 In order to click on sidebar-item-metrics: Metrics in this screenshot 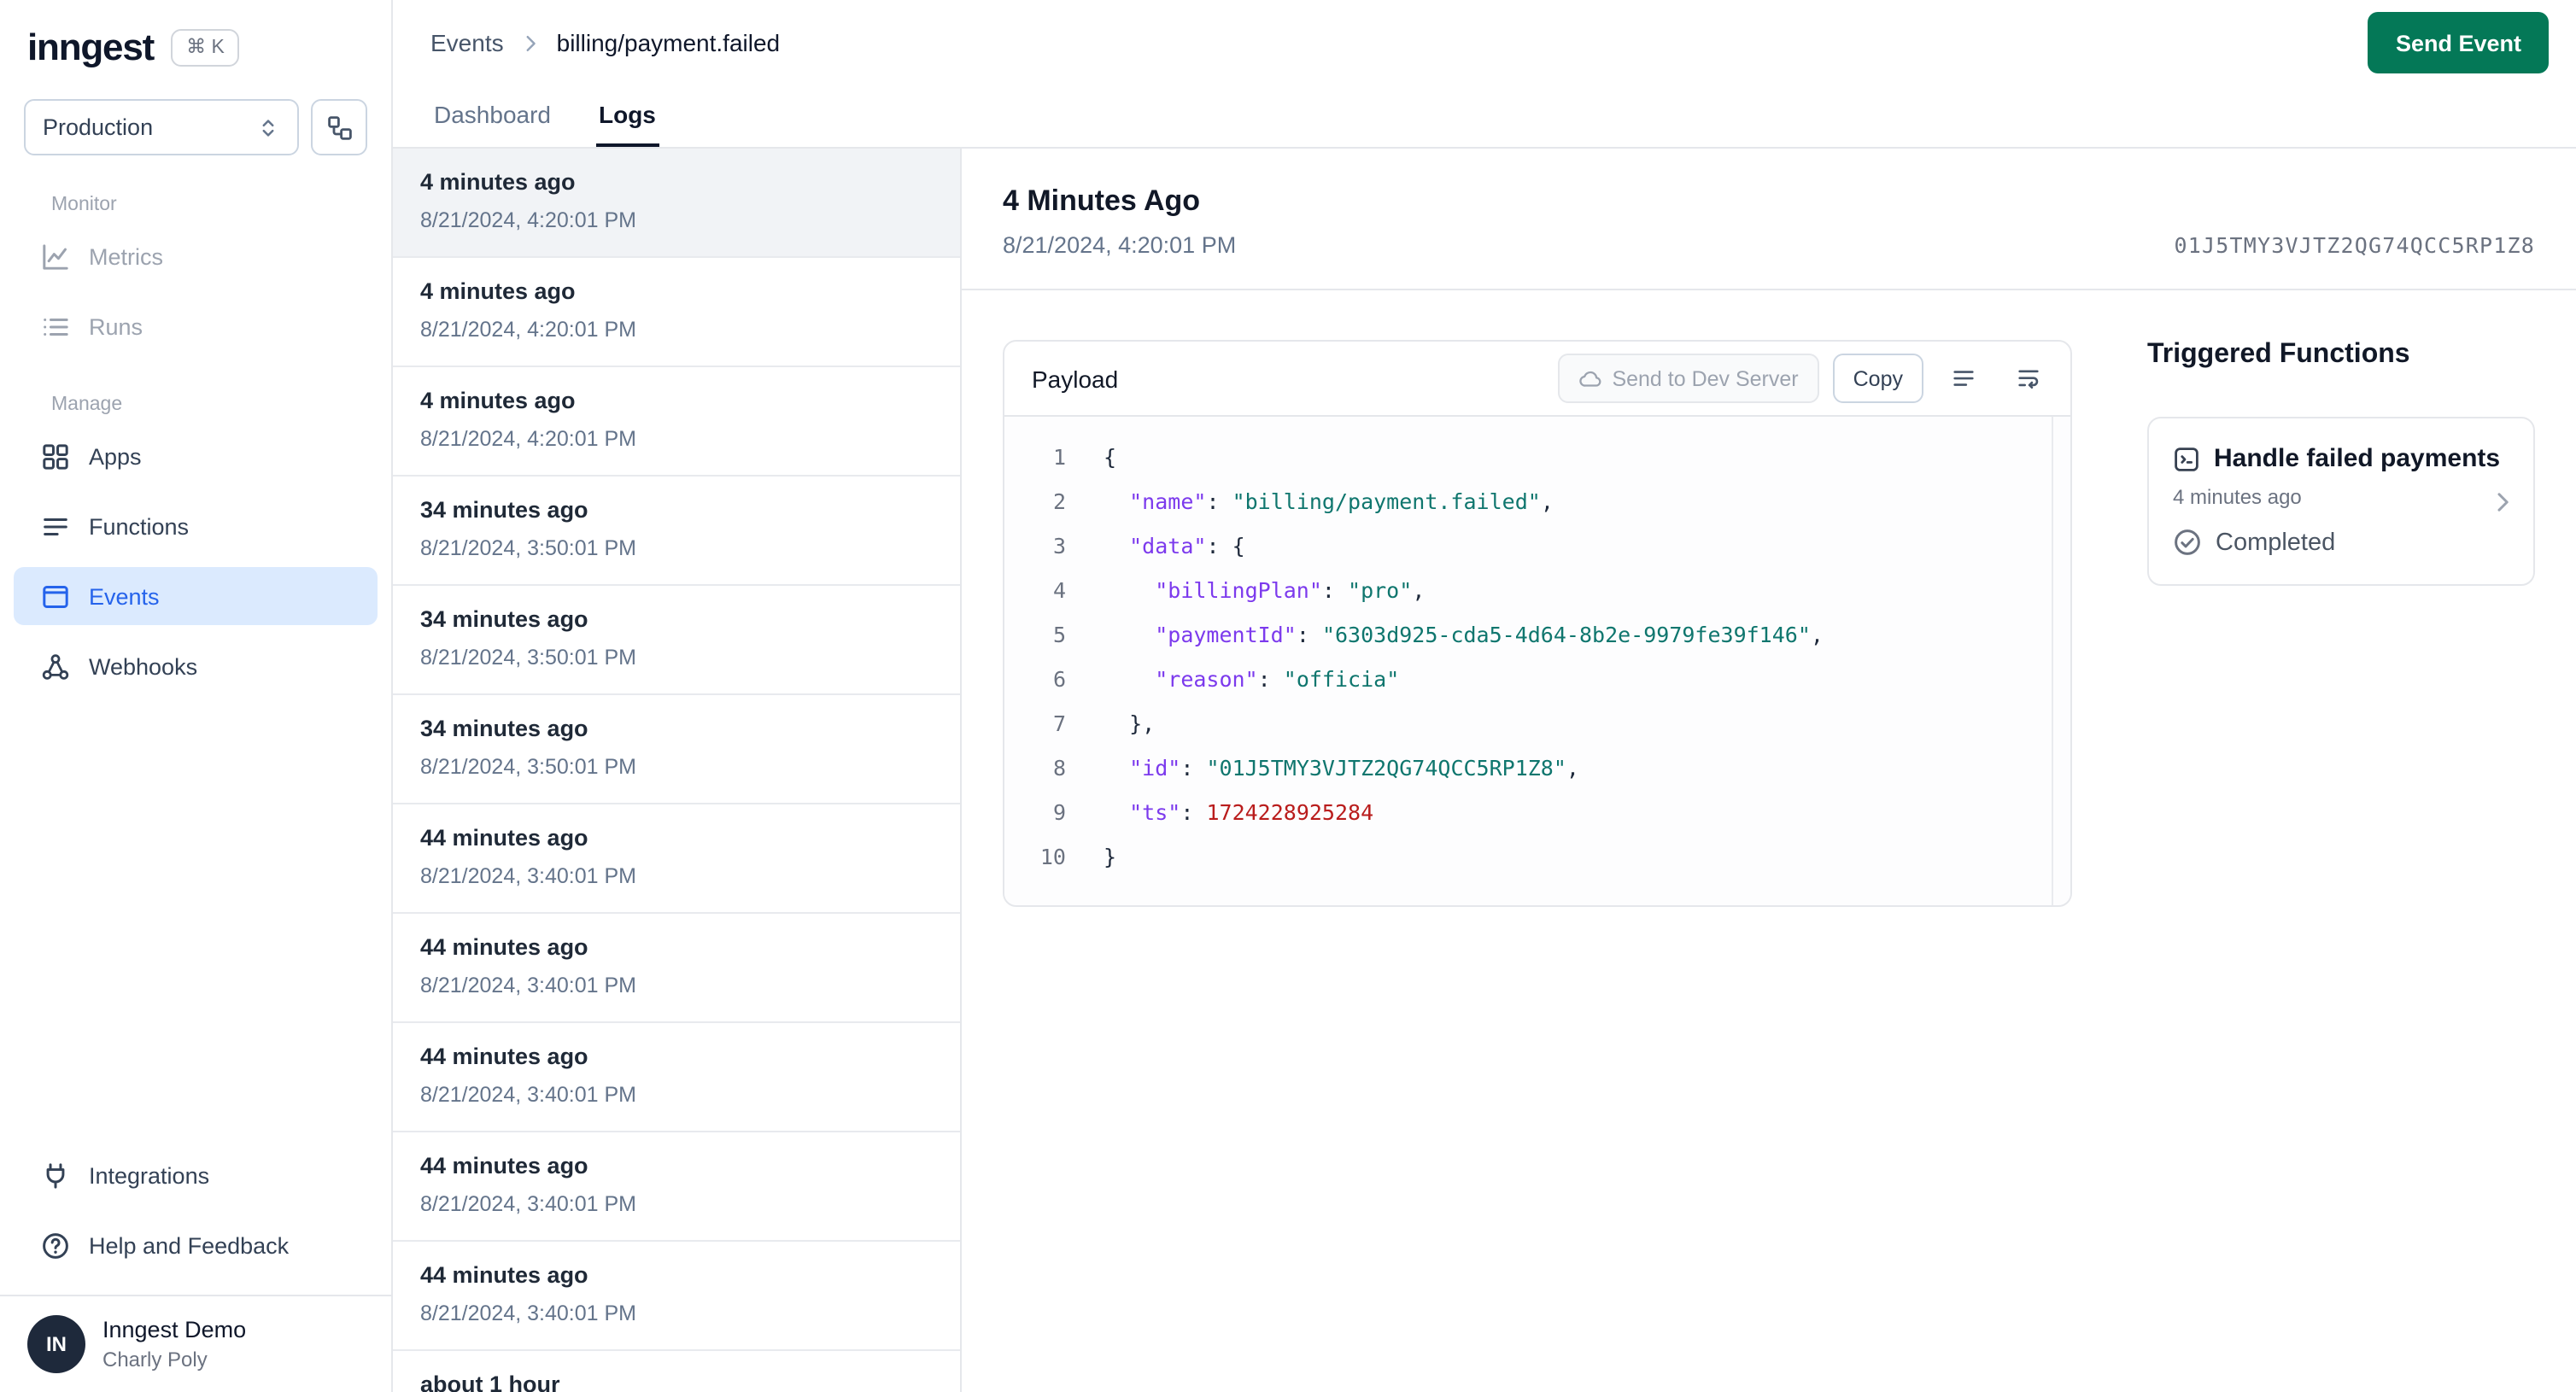, I will do `click(196, 256)`.